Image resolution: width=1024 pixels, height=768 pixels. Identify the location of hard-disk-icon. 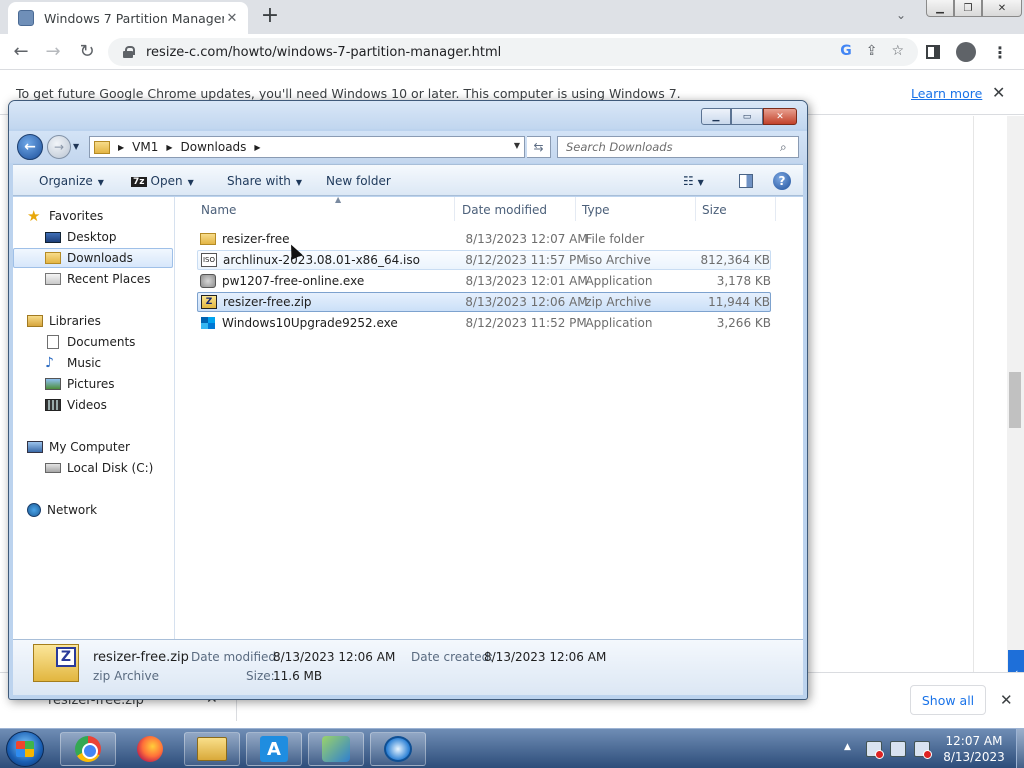
(53, 468).